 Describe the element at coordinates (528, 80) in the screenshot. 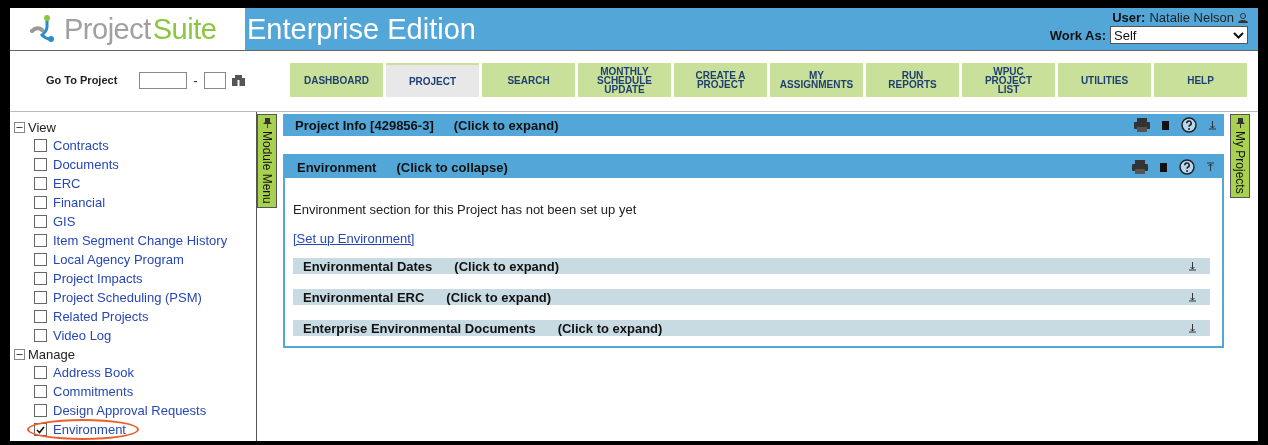

I see `nav-tab: SEARCH` at that location.